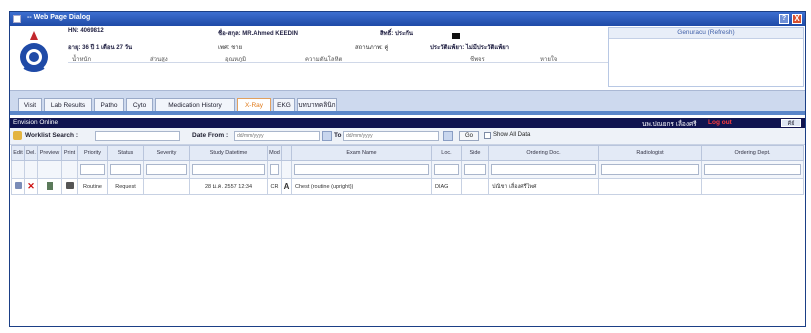 This screenshot has width=811, height=333. I want to click on ordering-doc-cell: ปณิชา เลื่องศรีไพศ, so click(543, 186).